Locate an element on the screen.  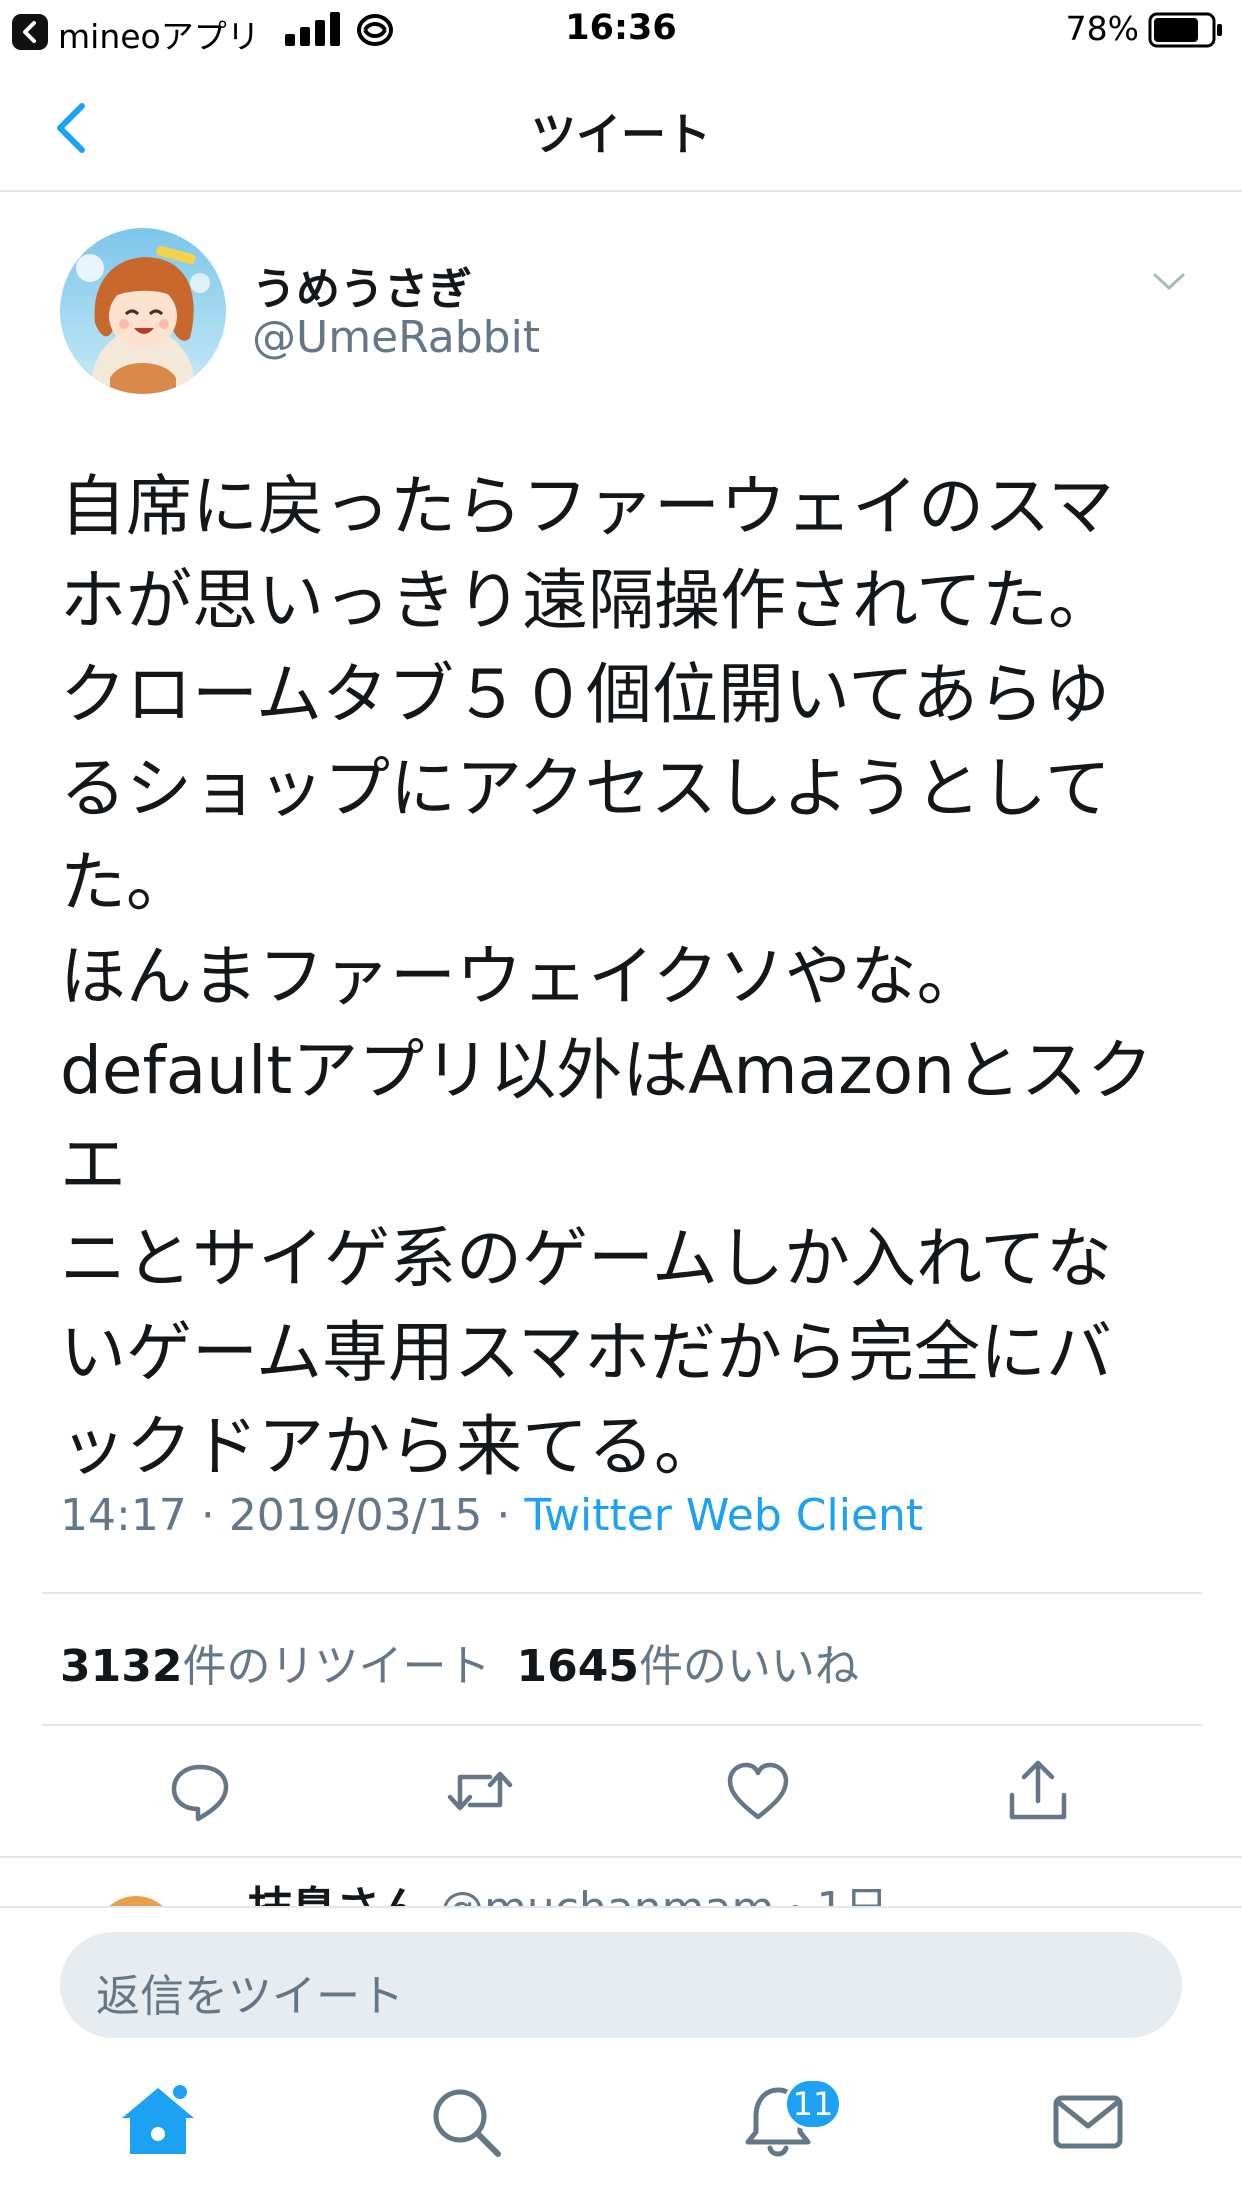
nav-header: ツイート is located at coordinates (621, 127).